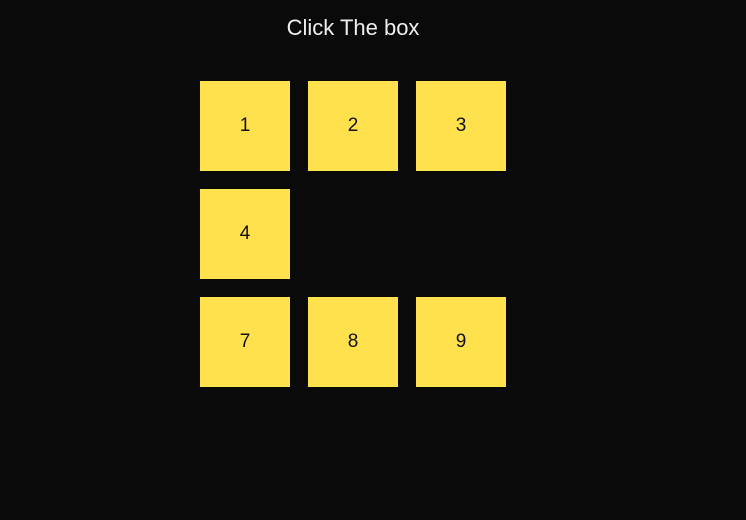  What do you see at coordinates (461, 126) in the screenshot?
I see `box-3: 3` at bounding box center [461, 126].